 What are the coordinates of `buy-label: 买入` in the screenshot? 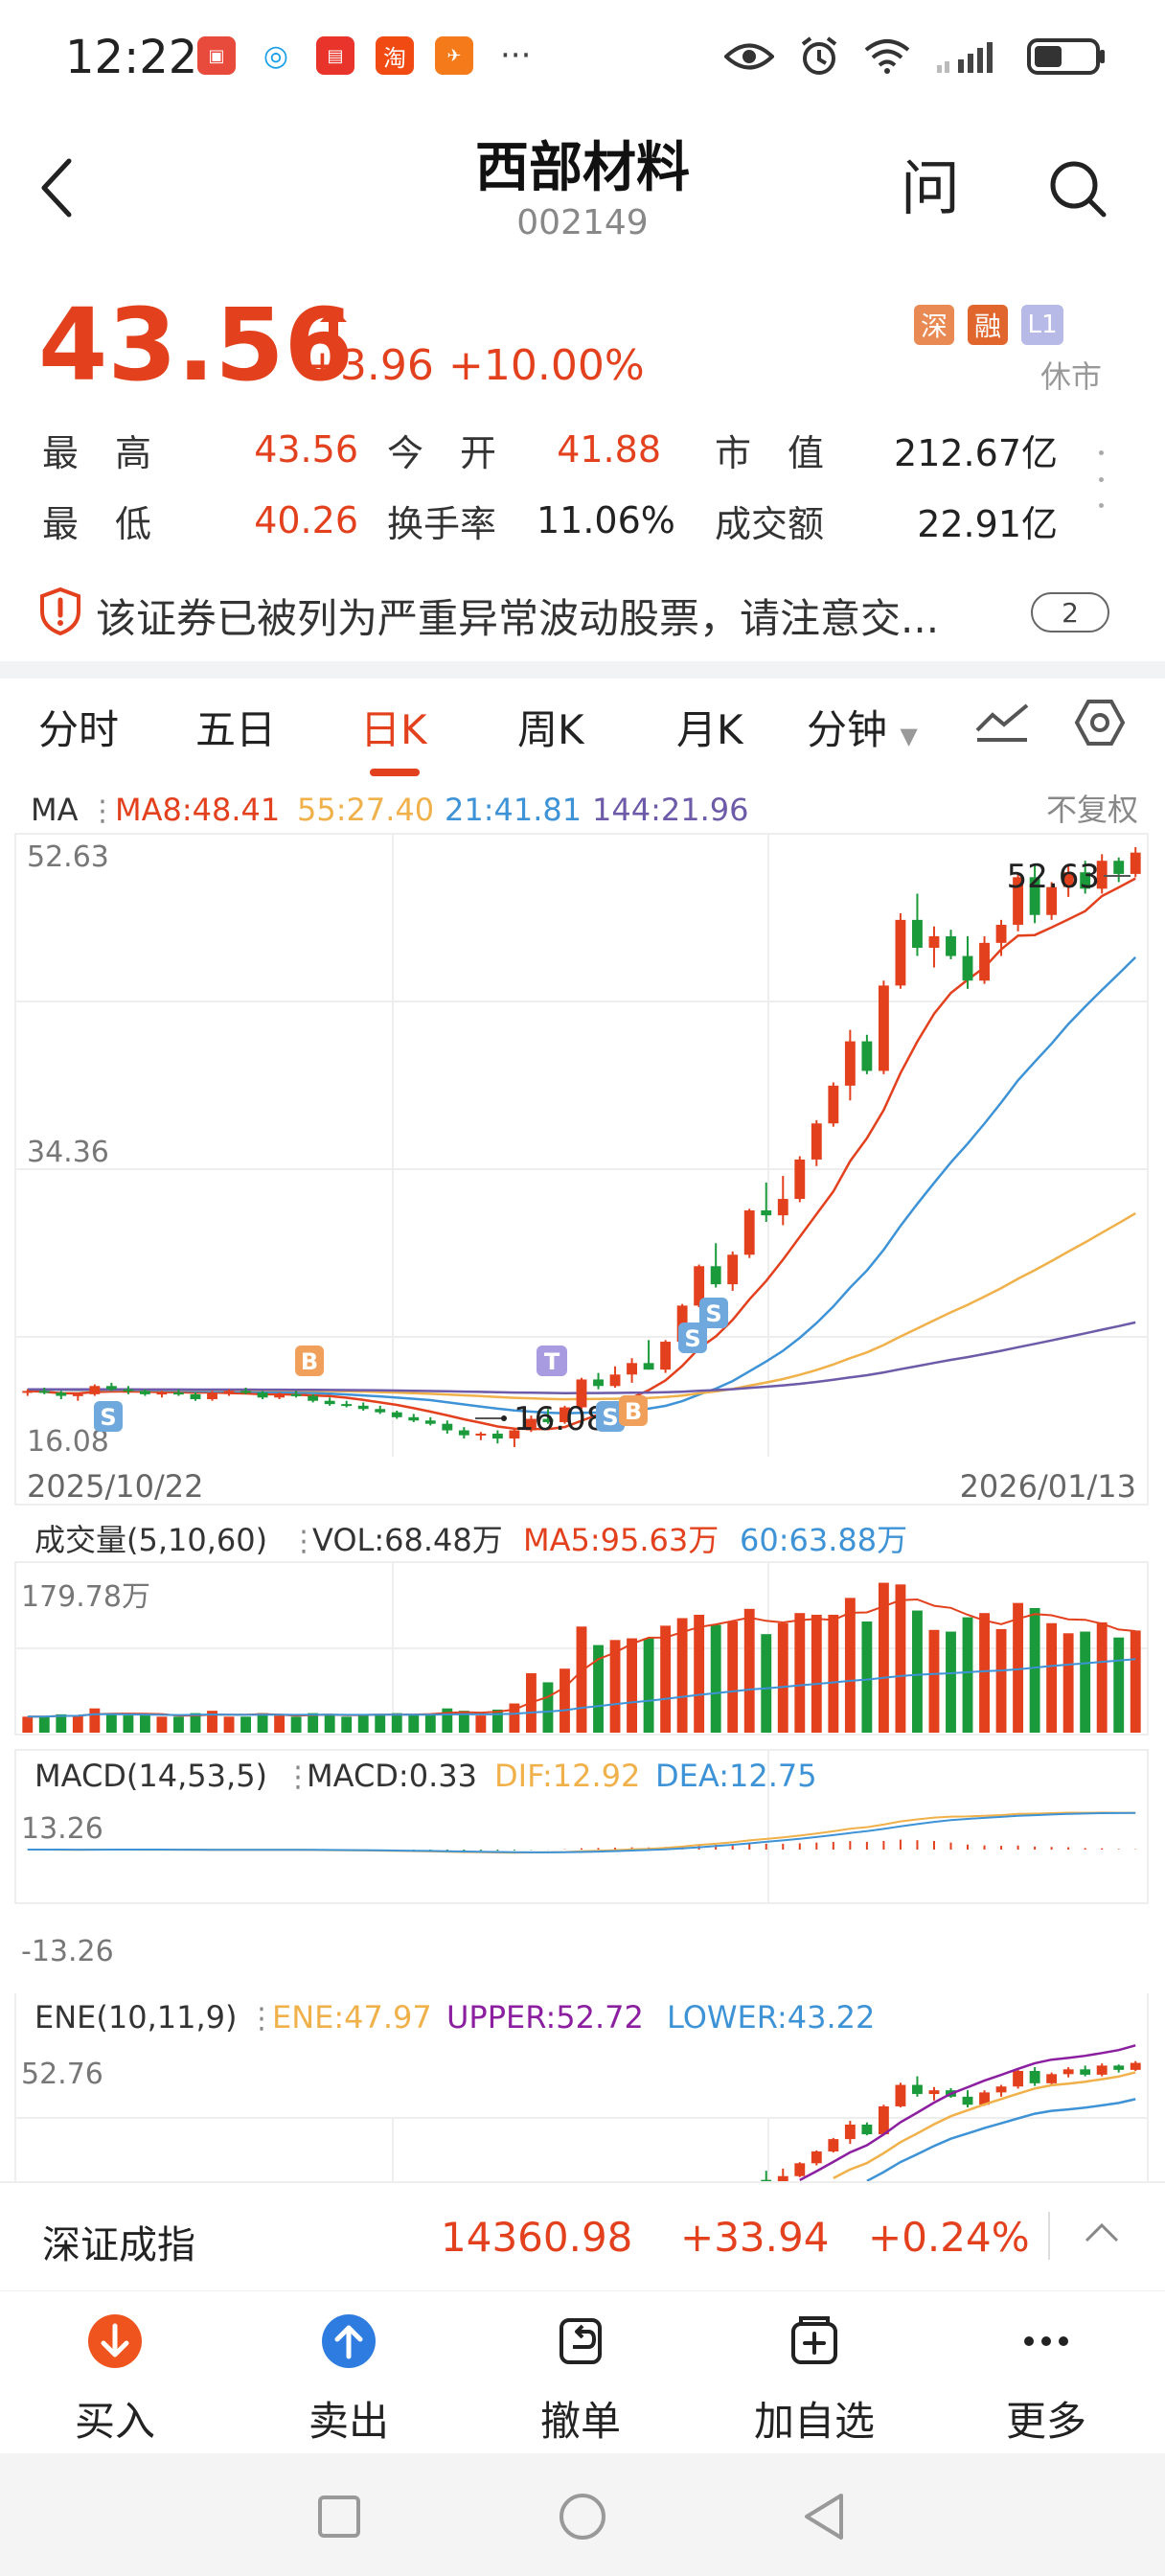 It's located at (114, 2421).